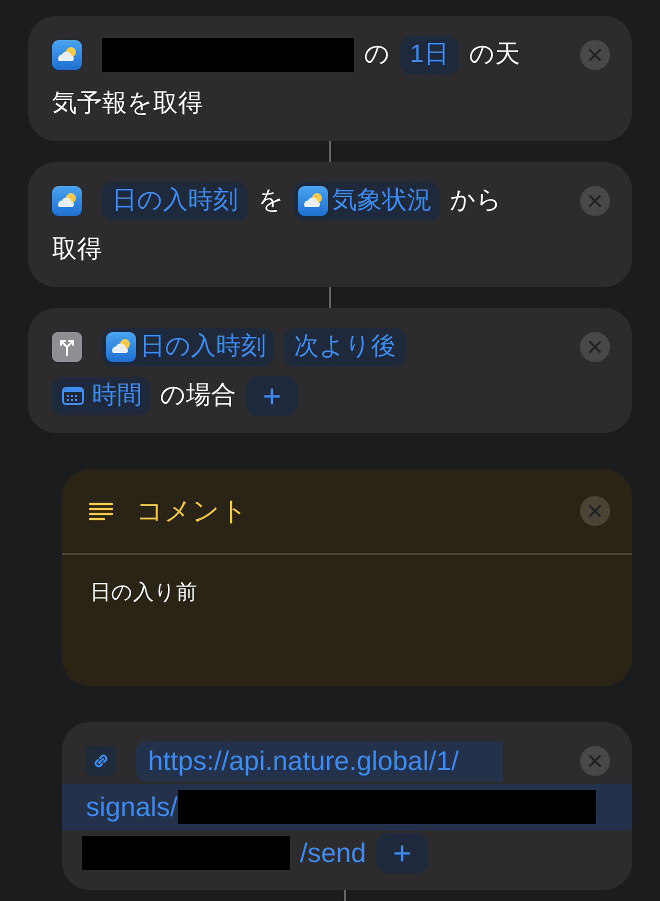 This screenshot has width=660, height=901. Describe the element at coordinates (271, 200) in the screenshot. I see `action-text: を` at that location.